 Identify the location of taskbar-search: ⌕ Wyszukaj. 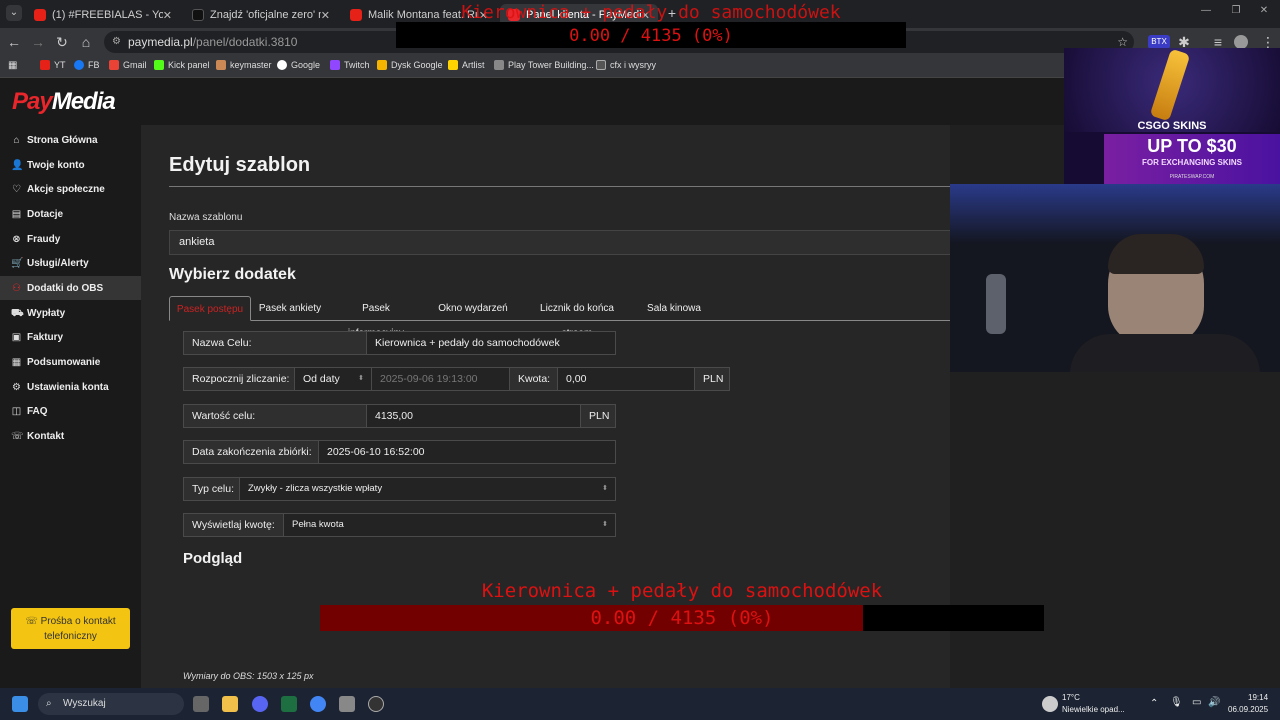
(111, 704).